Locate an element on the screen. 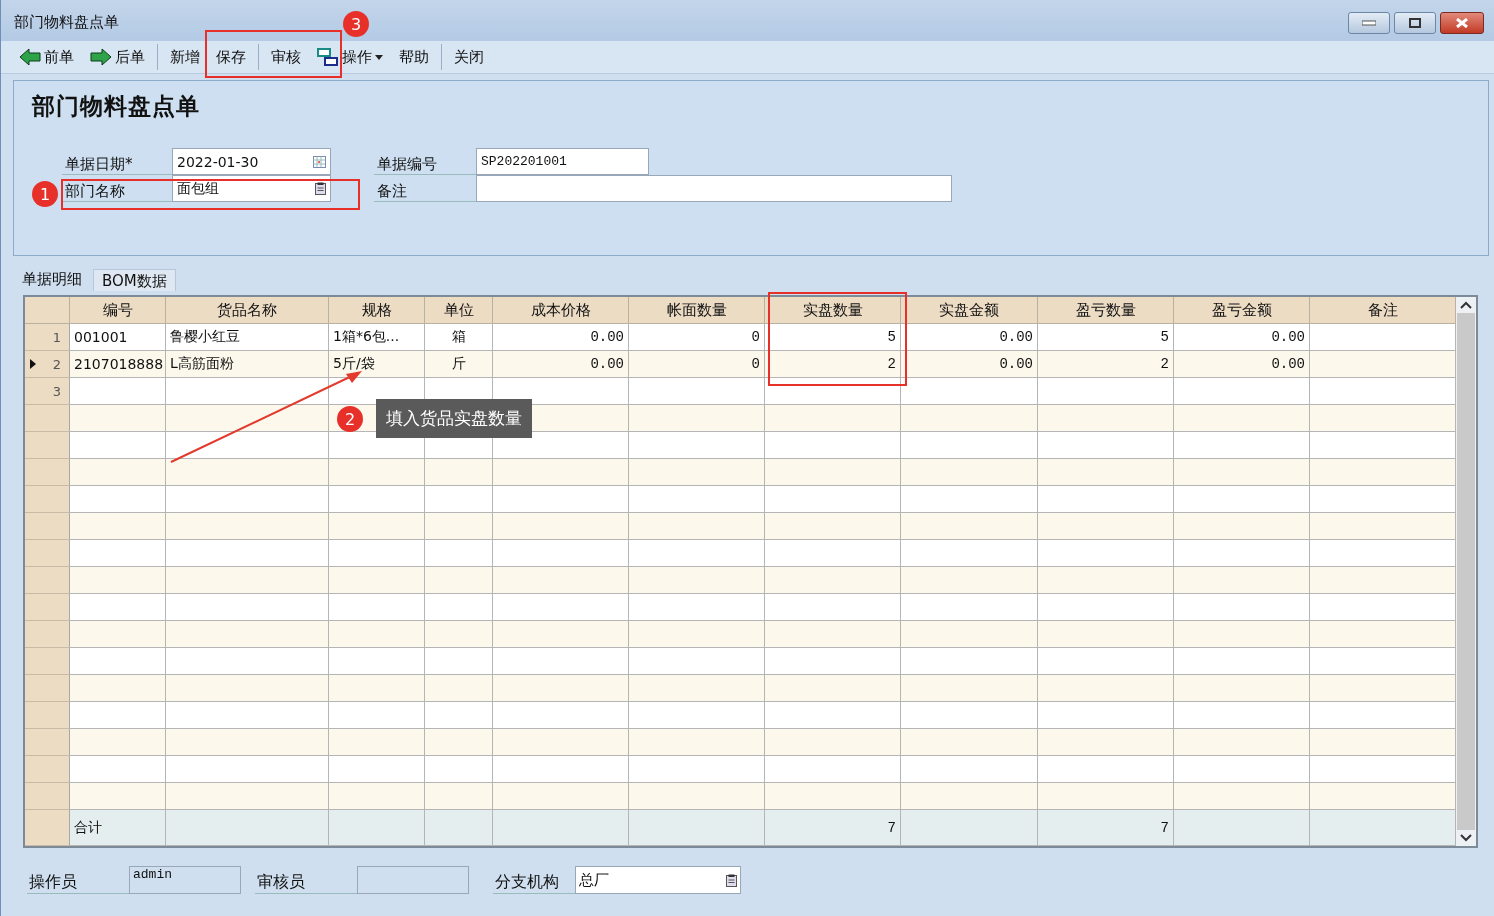  scroll-up-icon is located at coordinates (1466, 305).